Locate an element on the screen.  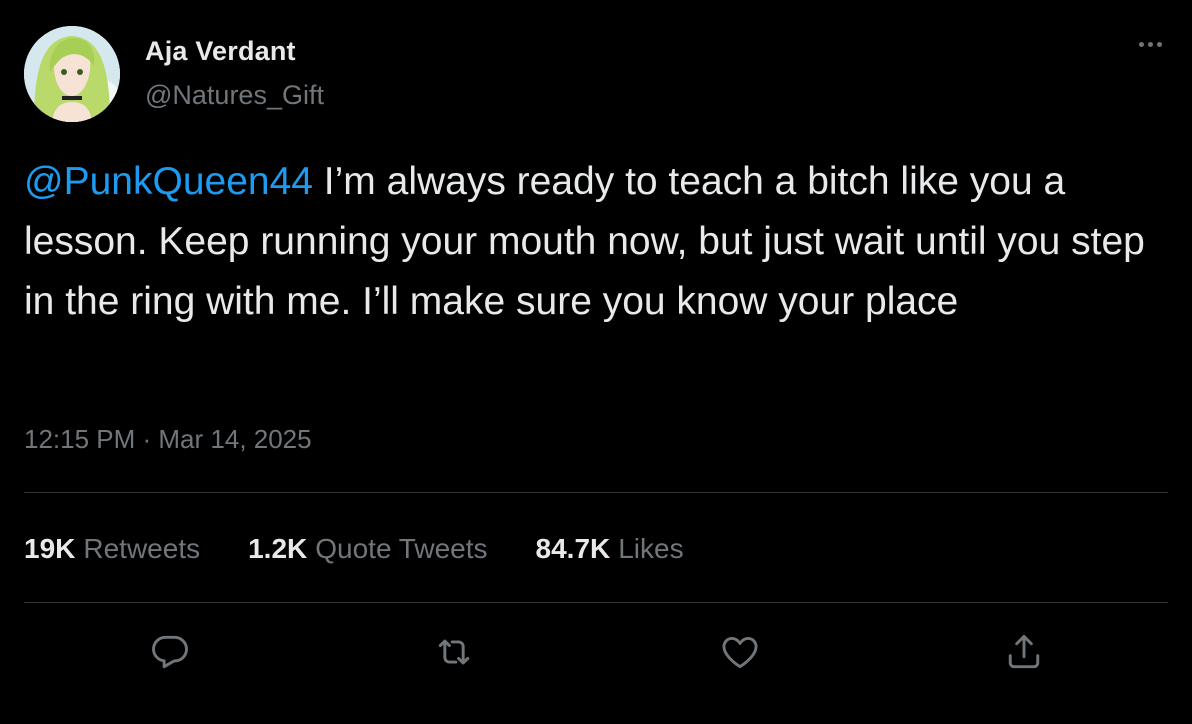
anime-avatar-icon is located at coordinates (72, 74).